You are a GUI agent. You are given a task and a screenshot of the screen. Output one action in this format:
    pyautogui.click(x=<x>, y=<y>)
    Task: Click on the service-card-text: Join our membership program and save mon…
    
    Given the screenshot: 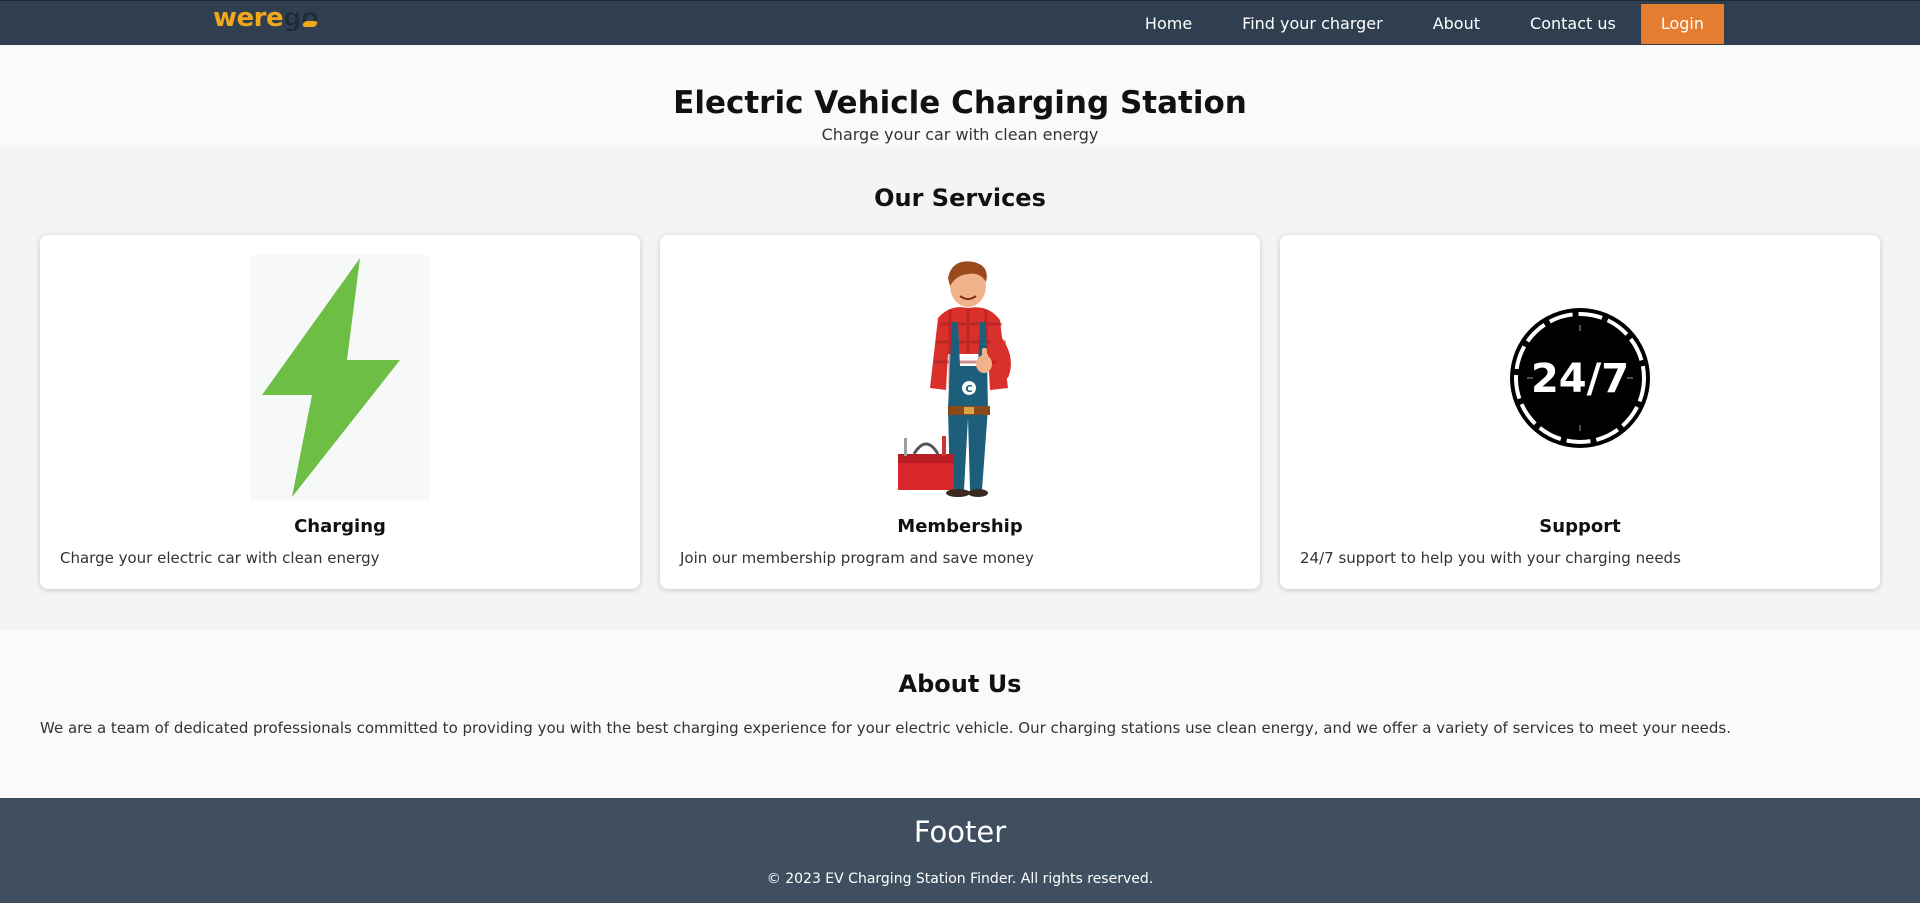 What is the action you would take?
    pyautogui.click(x=857, y=558)
    